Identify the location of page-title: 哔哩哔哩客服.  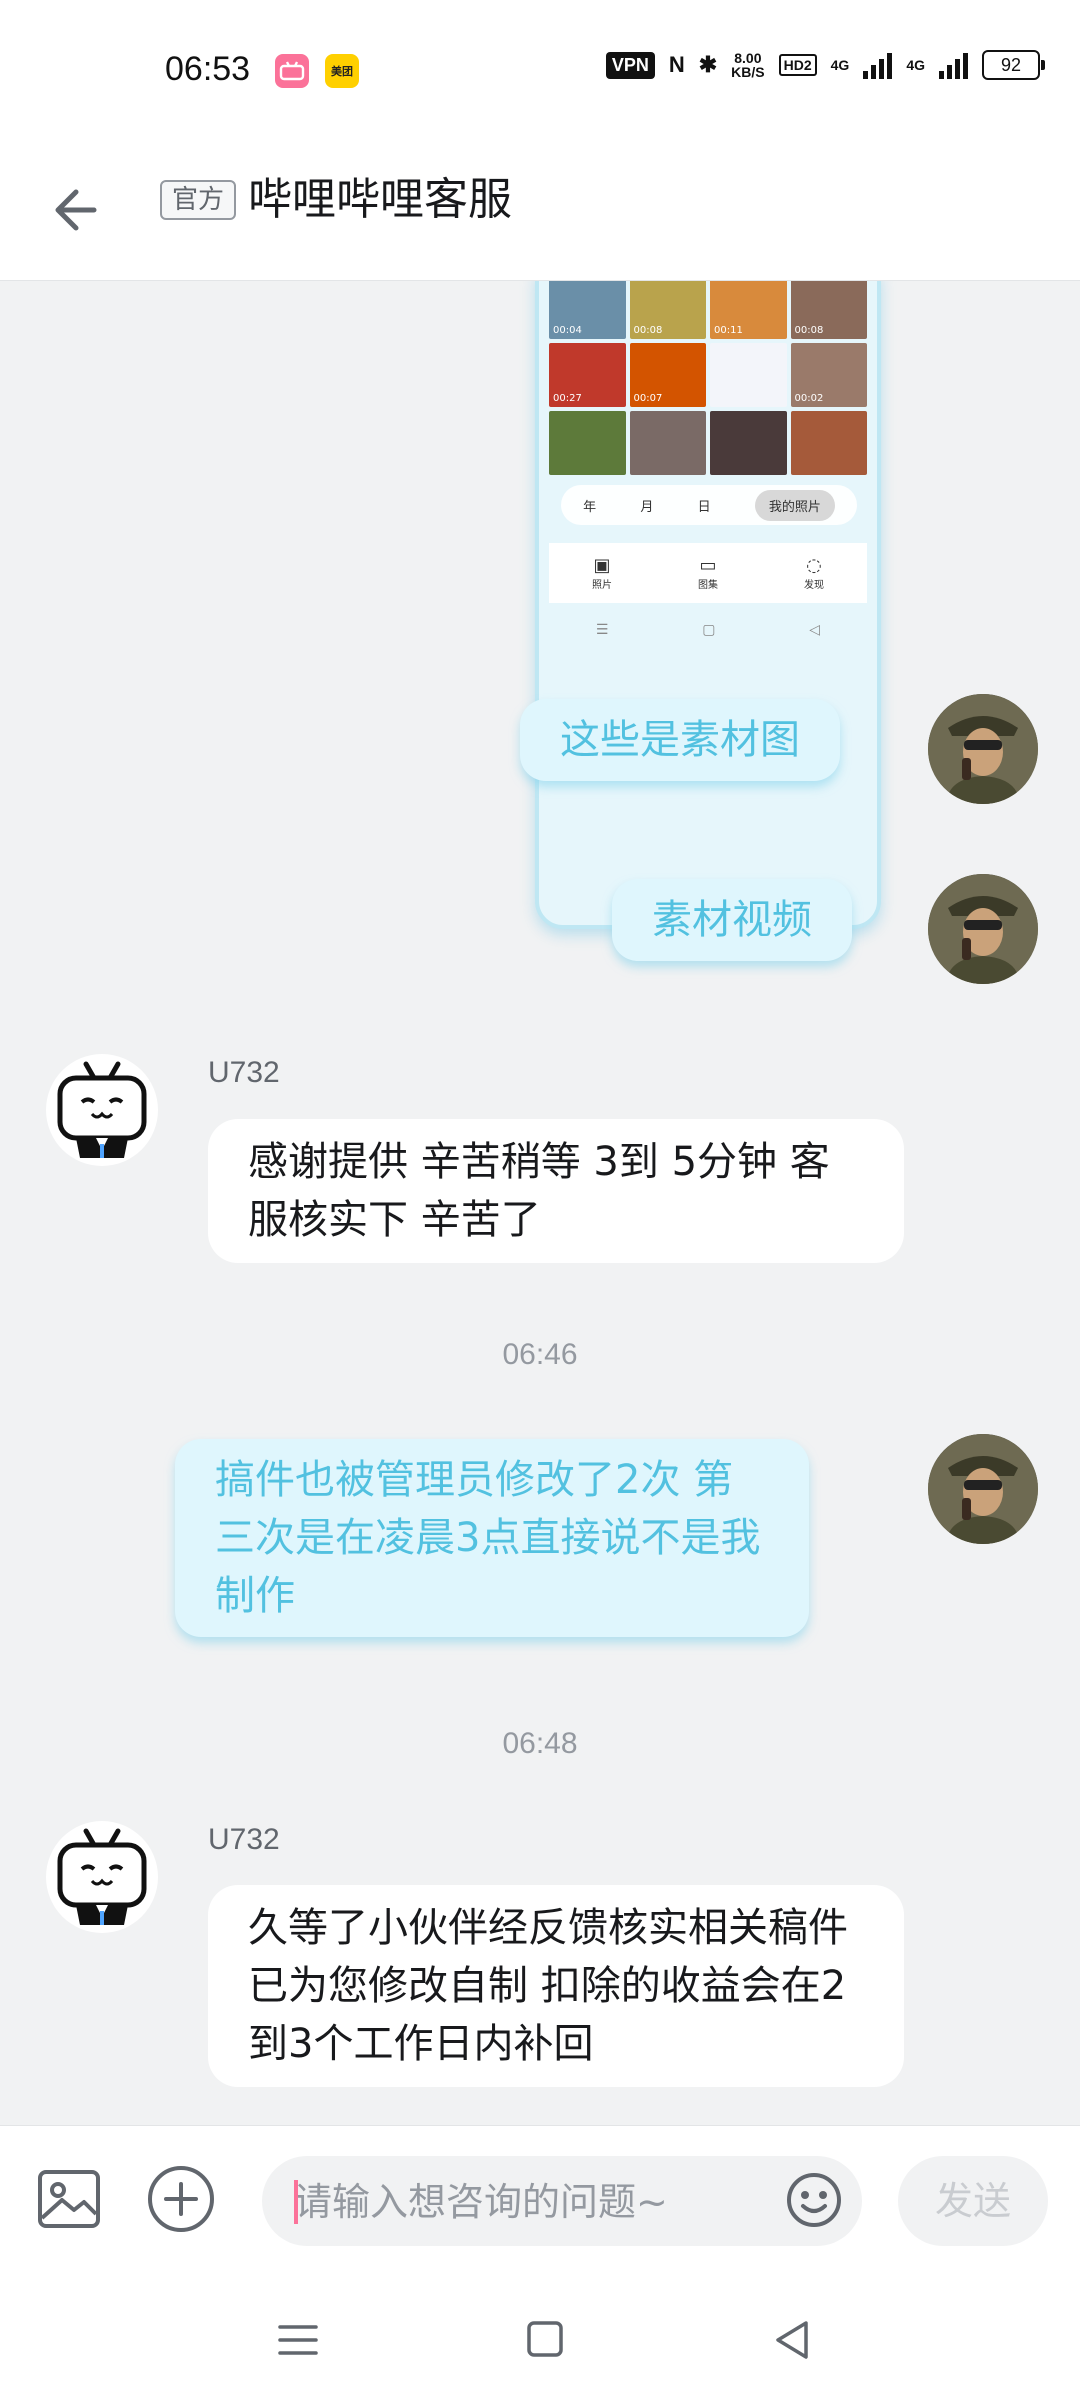
(380, 199).